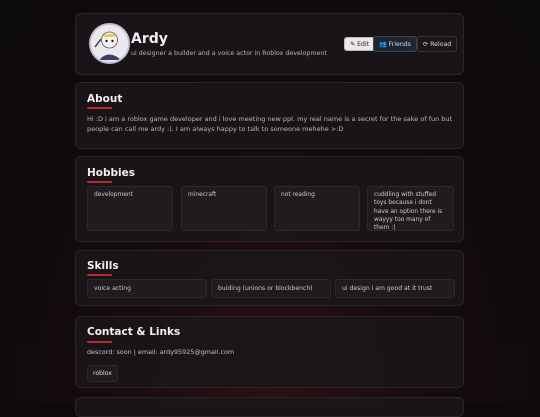 The width and height of the screenshot is (540, 417). I want to click on skill-card: buiding (unions or blockbench), so click(271, 288).